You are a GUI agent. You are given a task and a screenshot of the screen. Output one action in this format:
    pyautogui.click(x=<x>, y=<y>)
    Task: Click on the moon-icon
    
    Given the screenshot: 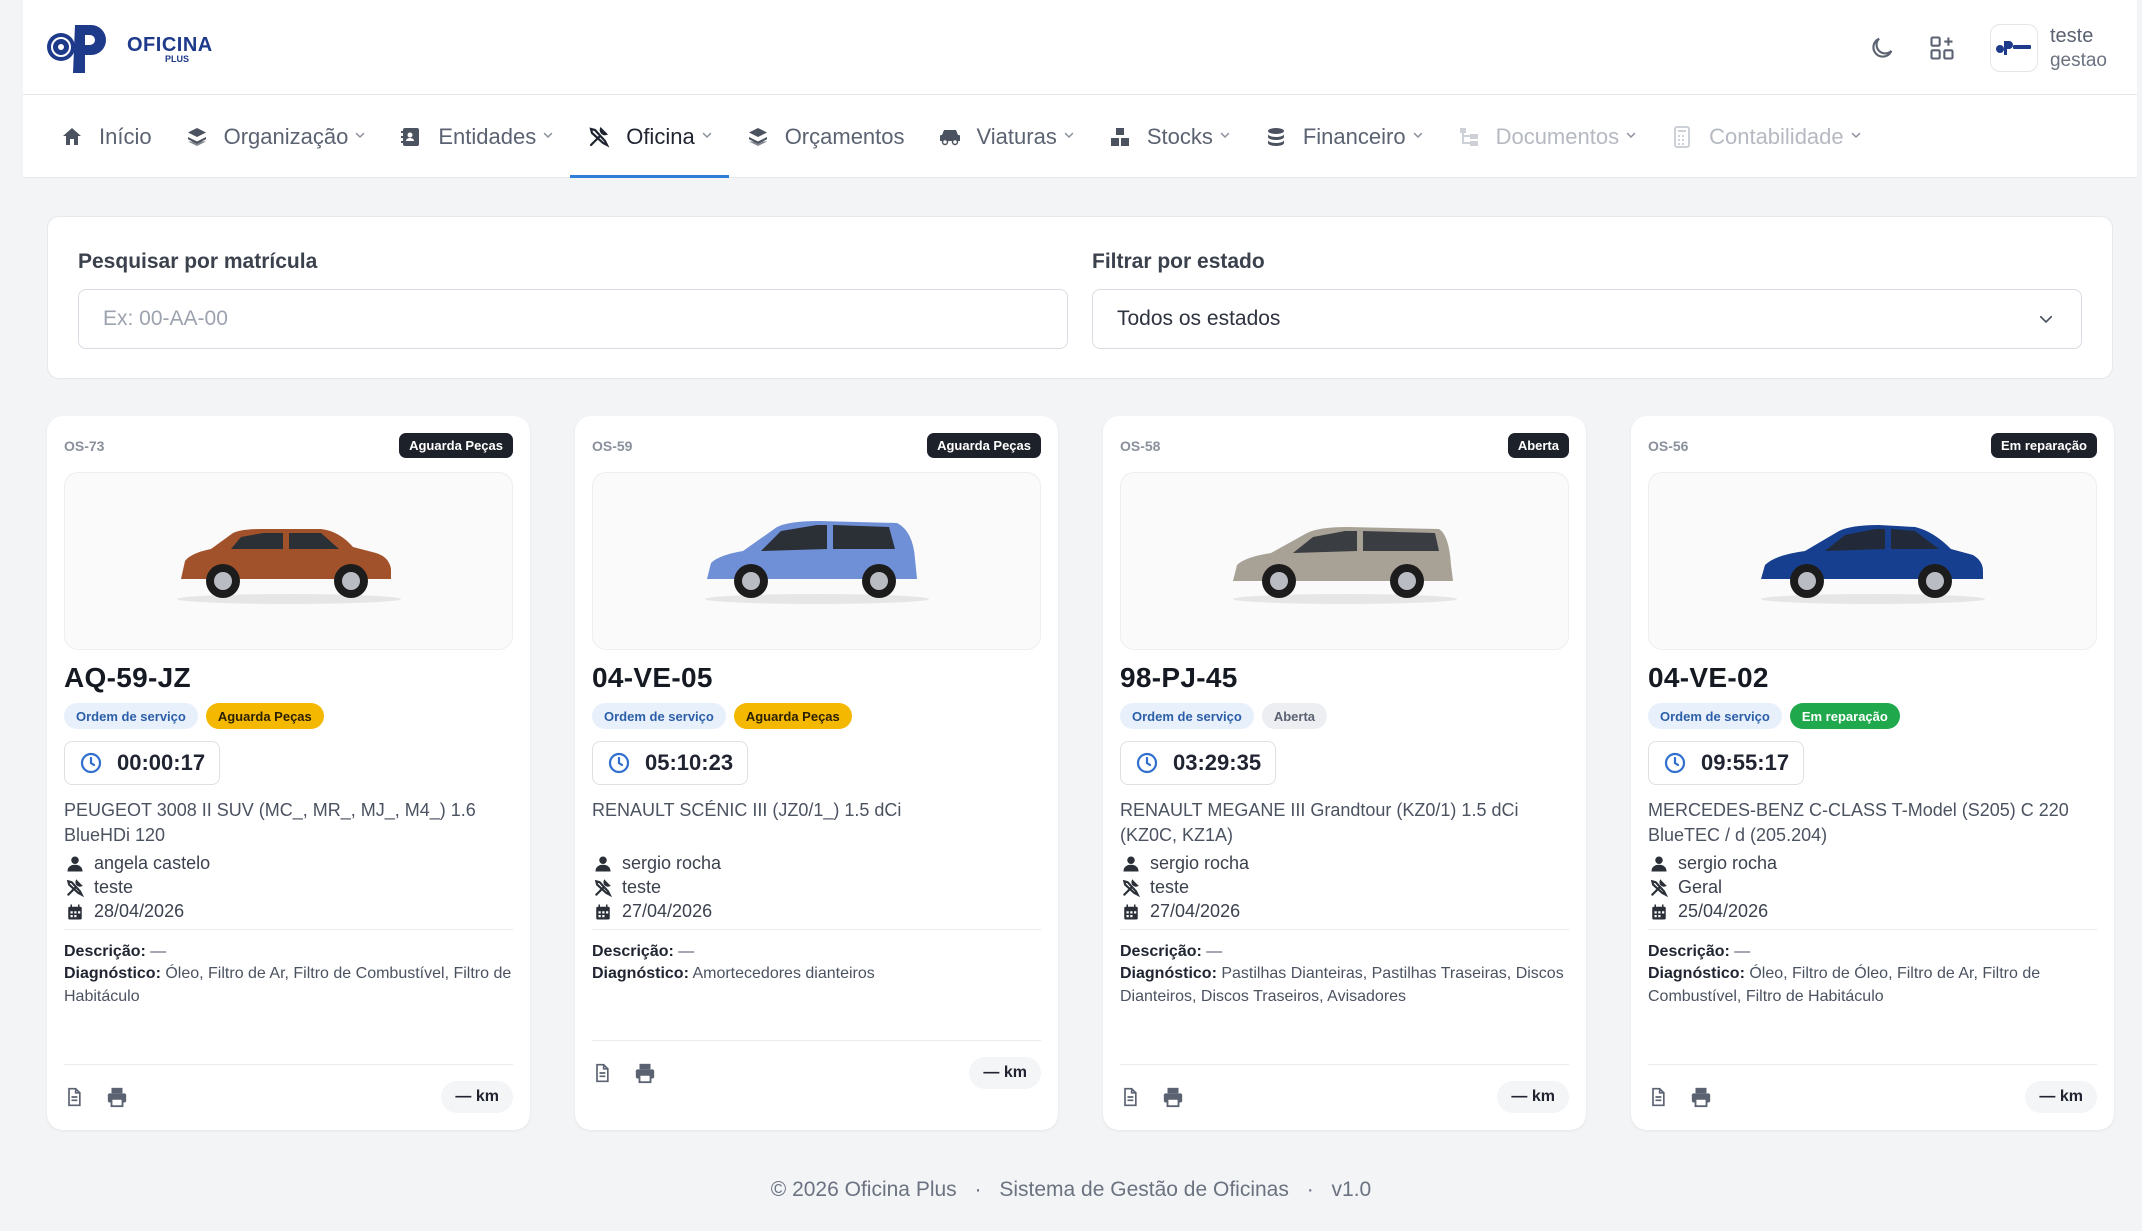 What is the action you would take?
    pyautogui.click(x=1882, y=48)
    